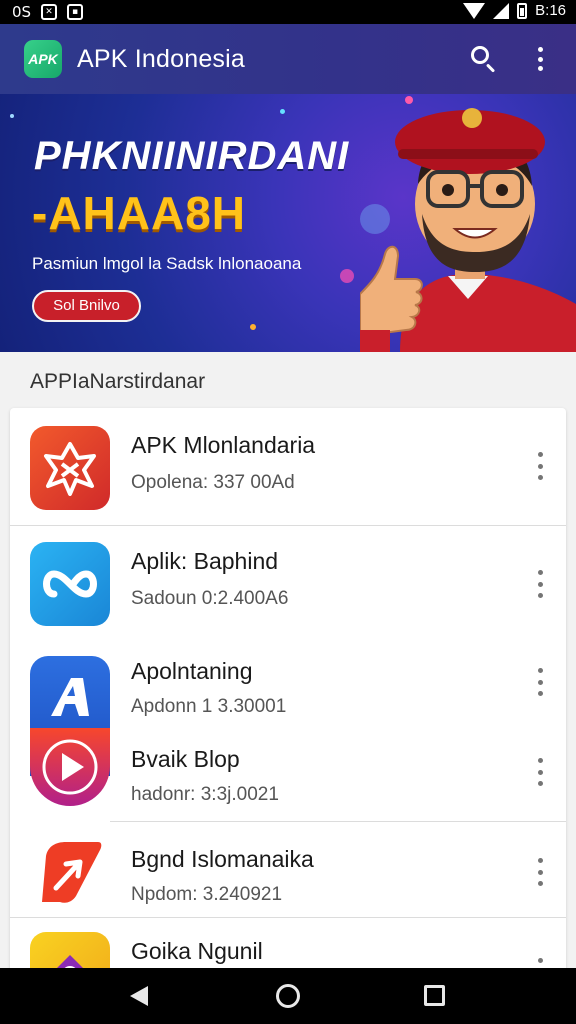 The height and width of the screenshot is (1024, 576). What do you see at coordinates (139, 996) in the screenshot?
I see `back-icon` at bounding box center [139, 996].